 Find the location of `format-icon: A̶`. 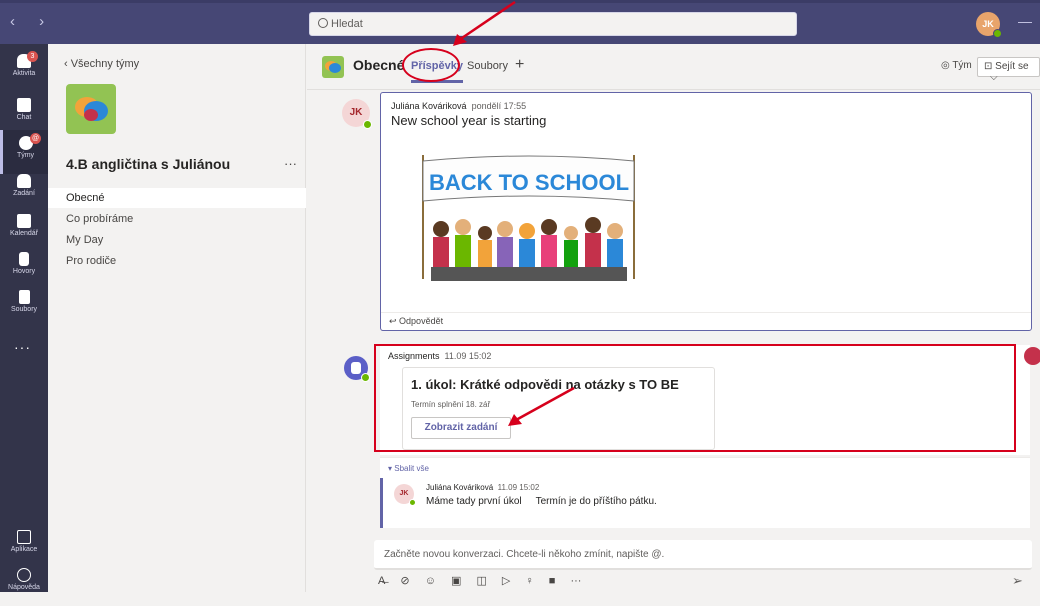

format-icon: A̶ is located at coordinates (381, 581).